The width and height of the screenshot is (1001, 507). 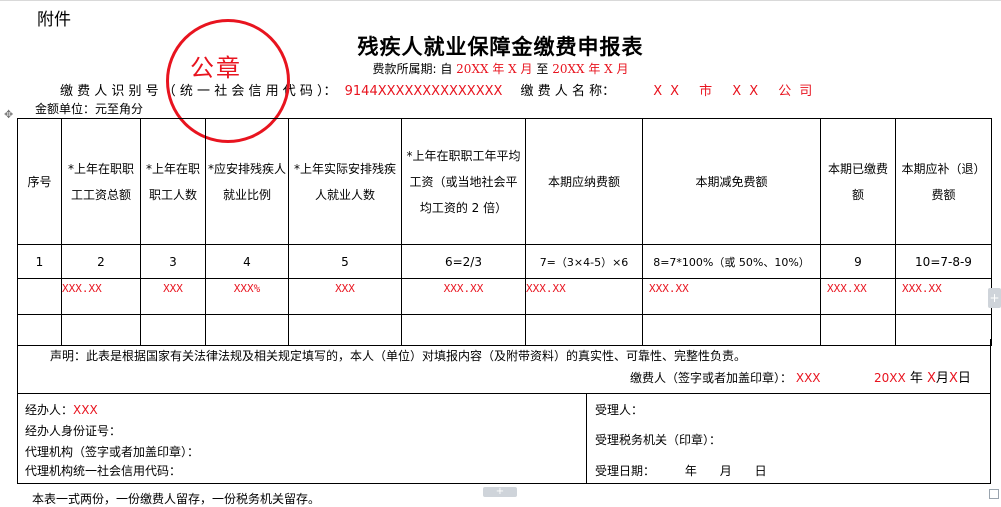 I want to click on header-cell: *上年在职职工年平均工资（或当地社会平均工资的 2 倍）, so click(x=463, y=181).